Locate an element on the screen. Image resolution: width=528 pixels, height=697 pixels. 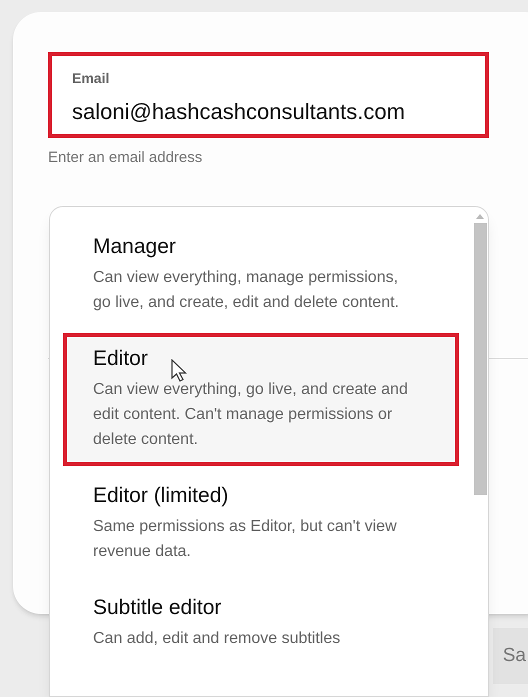
helper-text: Enter an email address is located at coordinates (126, 158).